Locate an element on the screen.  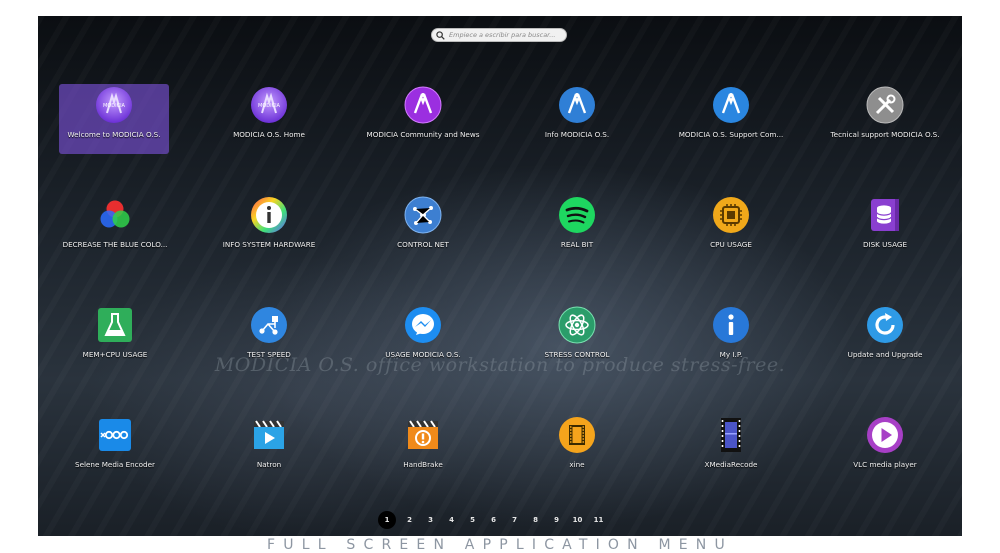
page-dot-3: 3 is located at coordinates (430, 520).